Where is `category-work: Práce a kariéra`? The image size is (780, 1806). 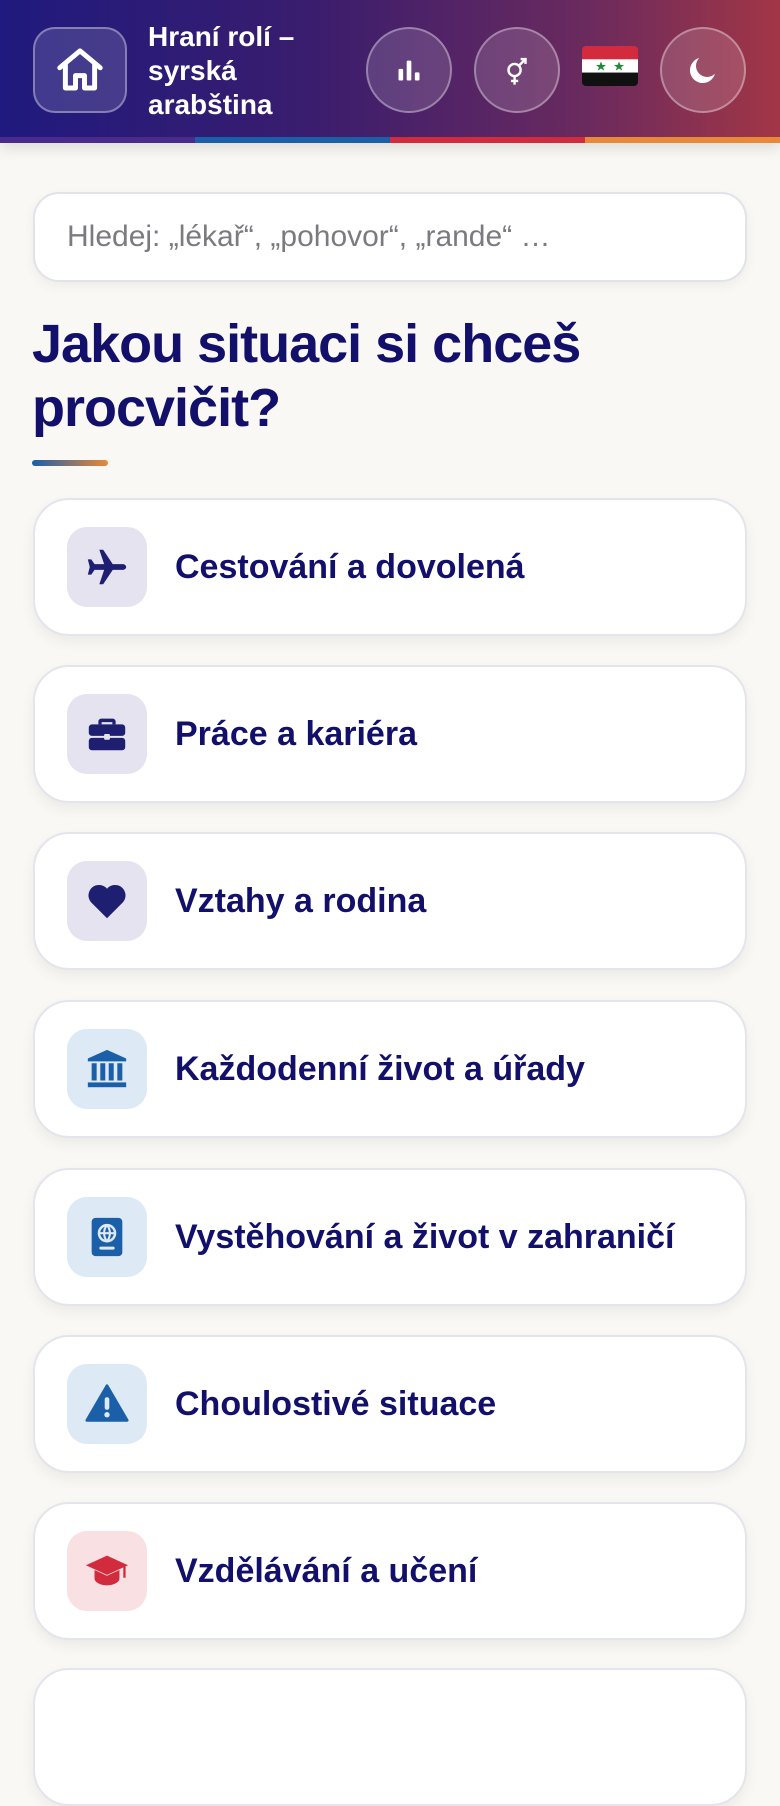
category-work: Práce a kariéra is located at coordinates (390, 734).